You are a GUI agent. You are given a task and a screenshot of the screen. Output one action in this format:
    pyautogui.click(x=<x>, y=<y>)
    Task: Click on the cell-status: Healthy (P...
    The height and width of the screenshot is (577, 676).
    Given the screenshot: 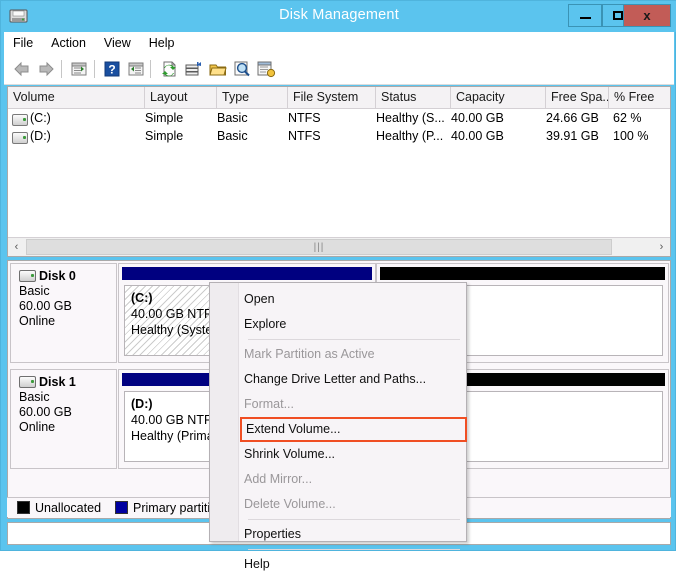 What is the action you would take?
    pyautogui.click(x=410, y=136)
    